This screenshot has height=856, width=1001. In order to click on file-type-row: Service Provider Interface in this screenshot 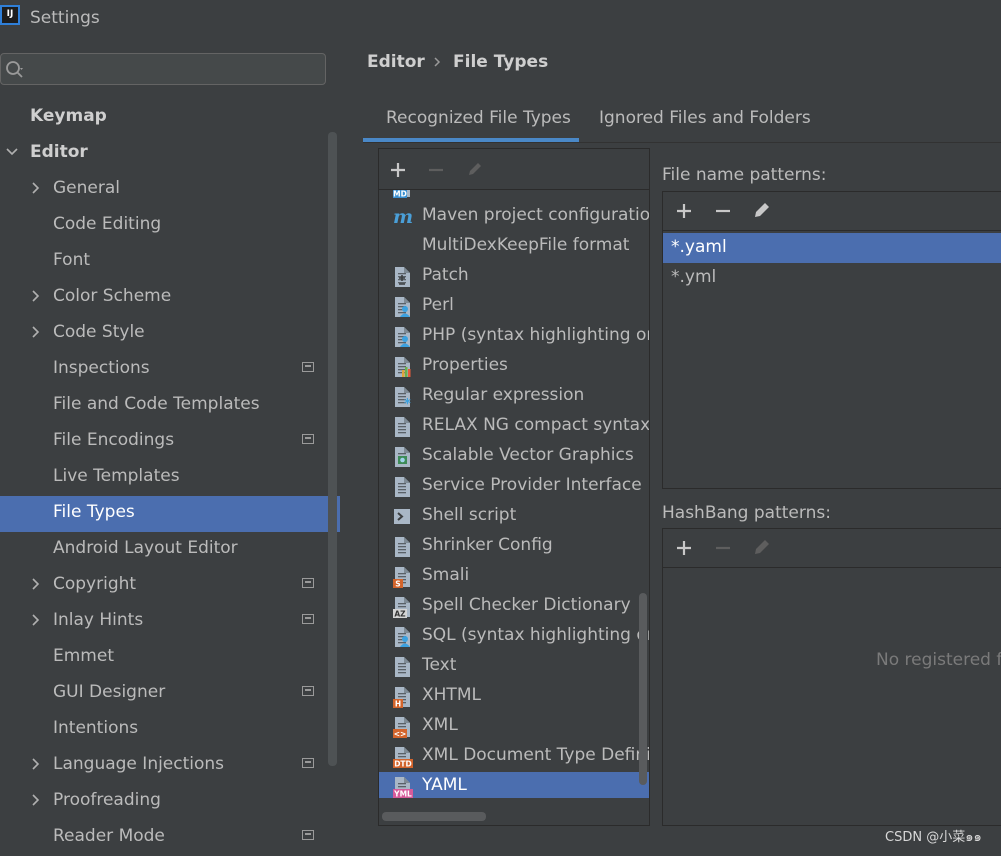, I will do `click(514, 487)`.